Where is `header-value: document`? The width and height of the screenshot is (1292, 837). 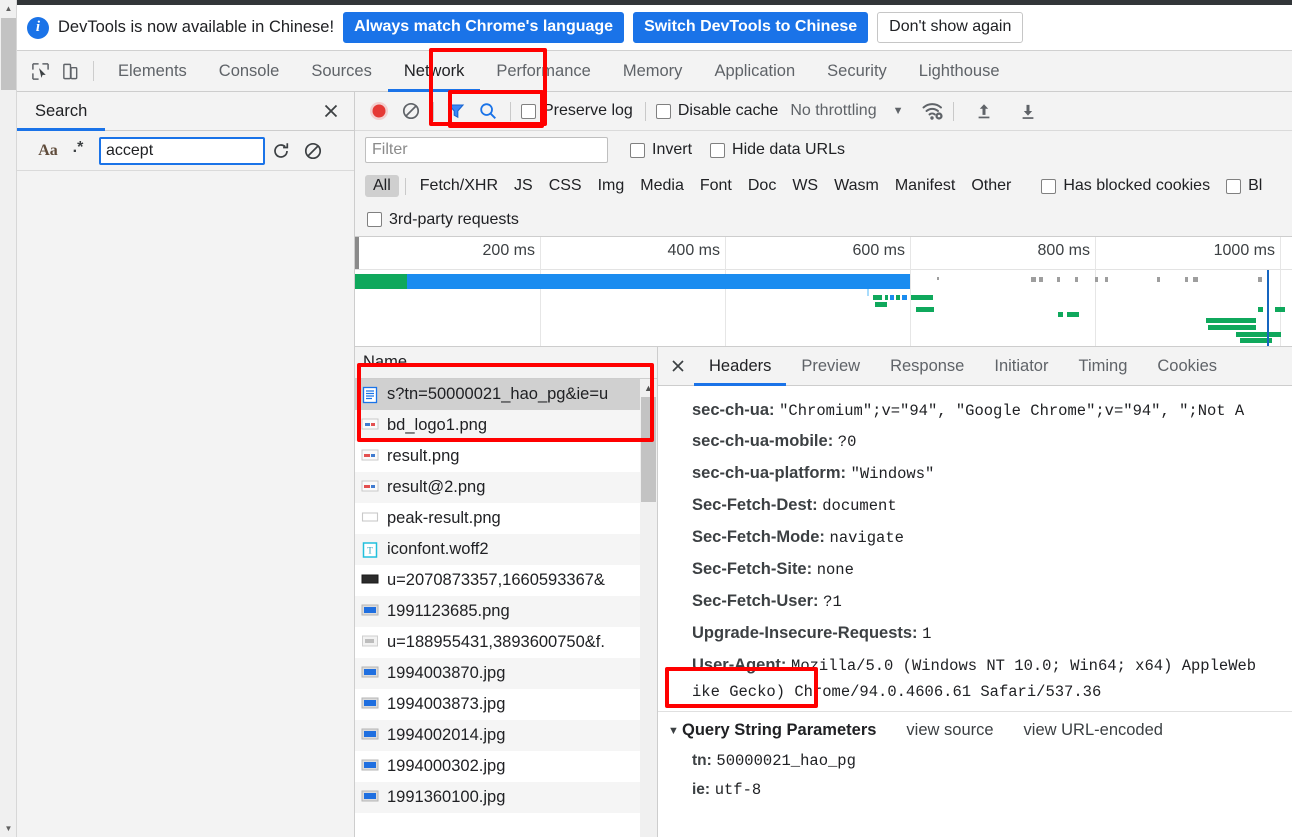
header-value: document is located at coordinates (859, 506).